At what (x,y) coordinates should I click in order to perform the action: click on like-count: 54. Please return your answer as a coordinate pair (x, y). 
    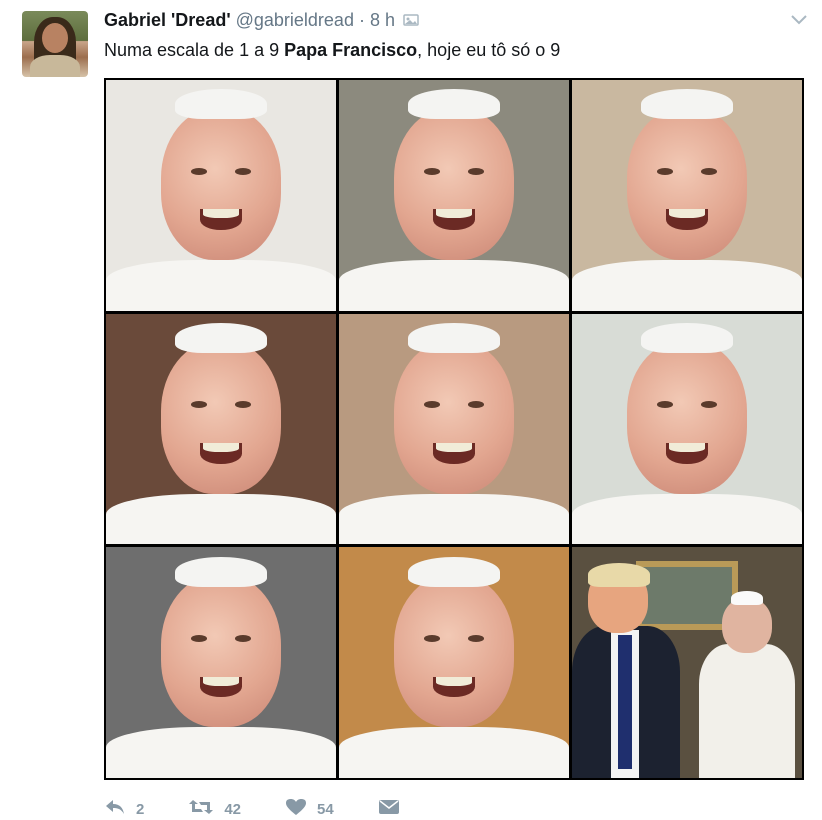
    Looking at the image, I should click on (325, 809).